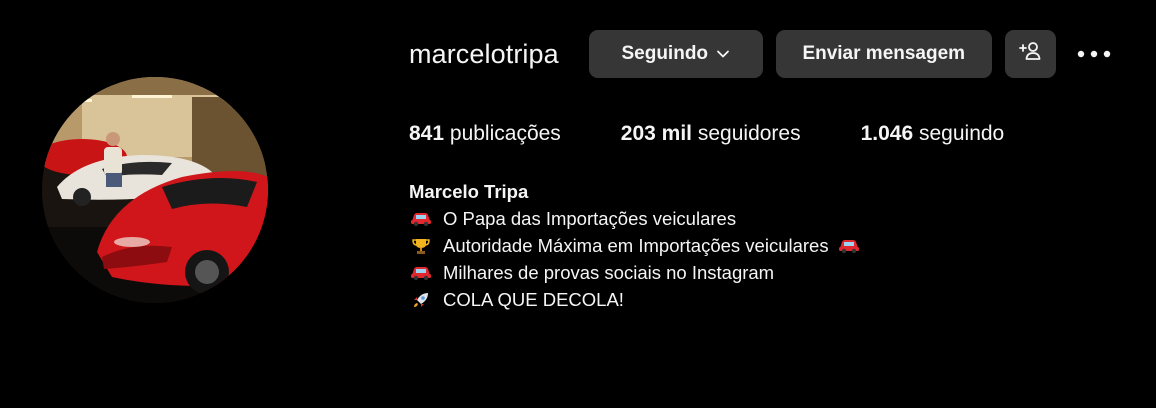 The height and width of the screenshot is (408, 1156). I want to click on posts-count: 841, so click(427, 133).